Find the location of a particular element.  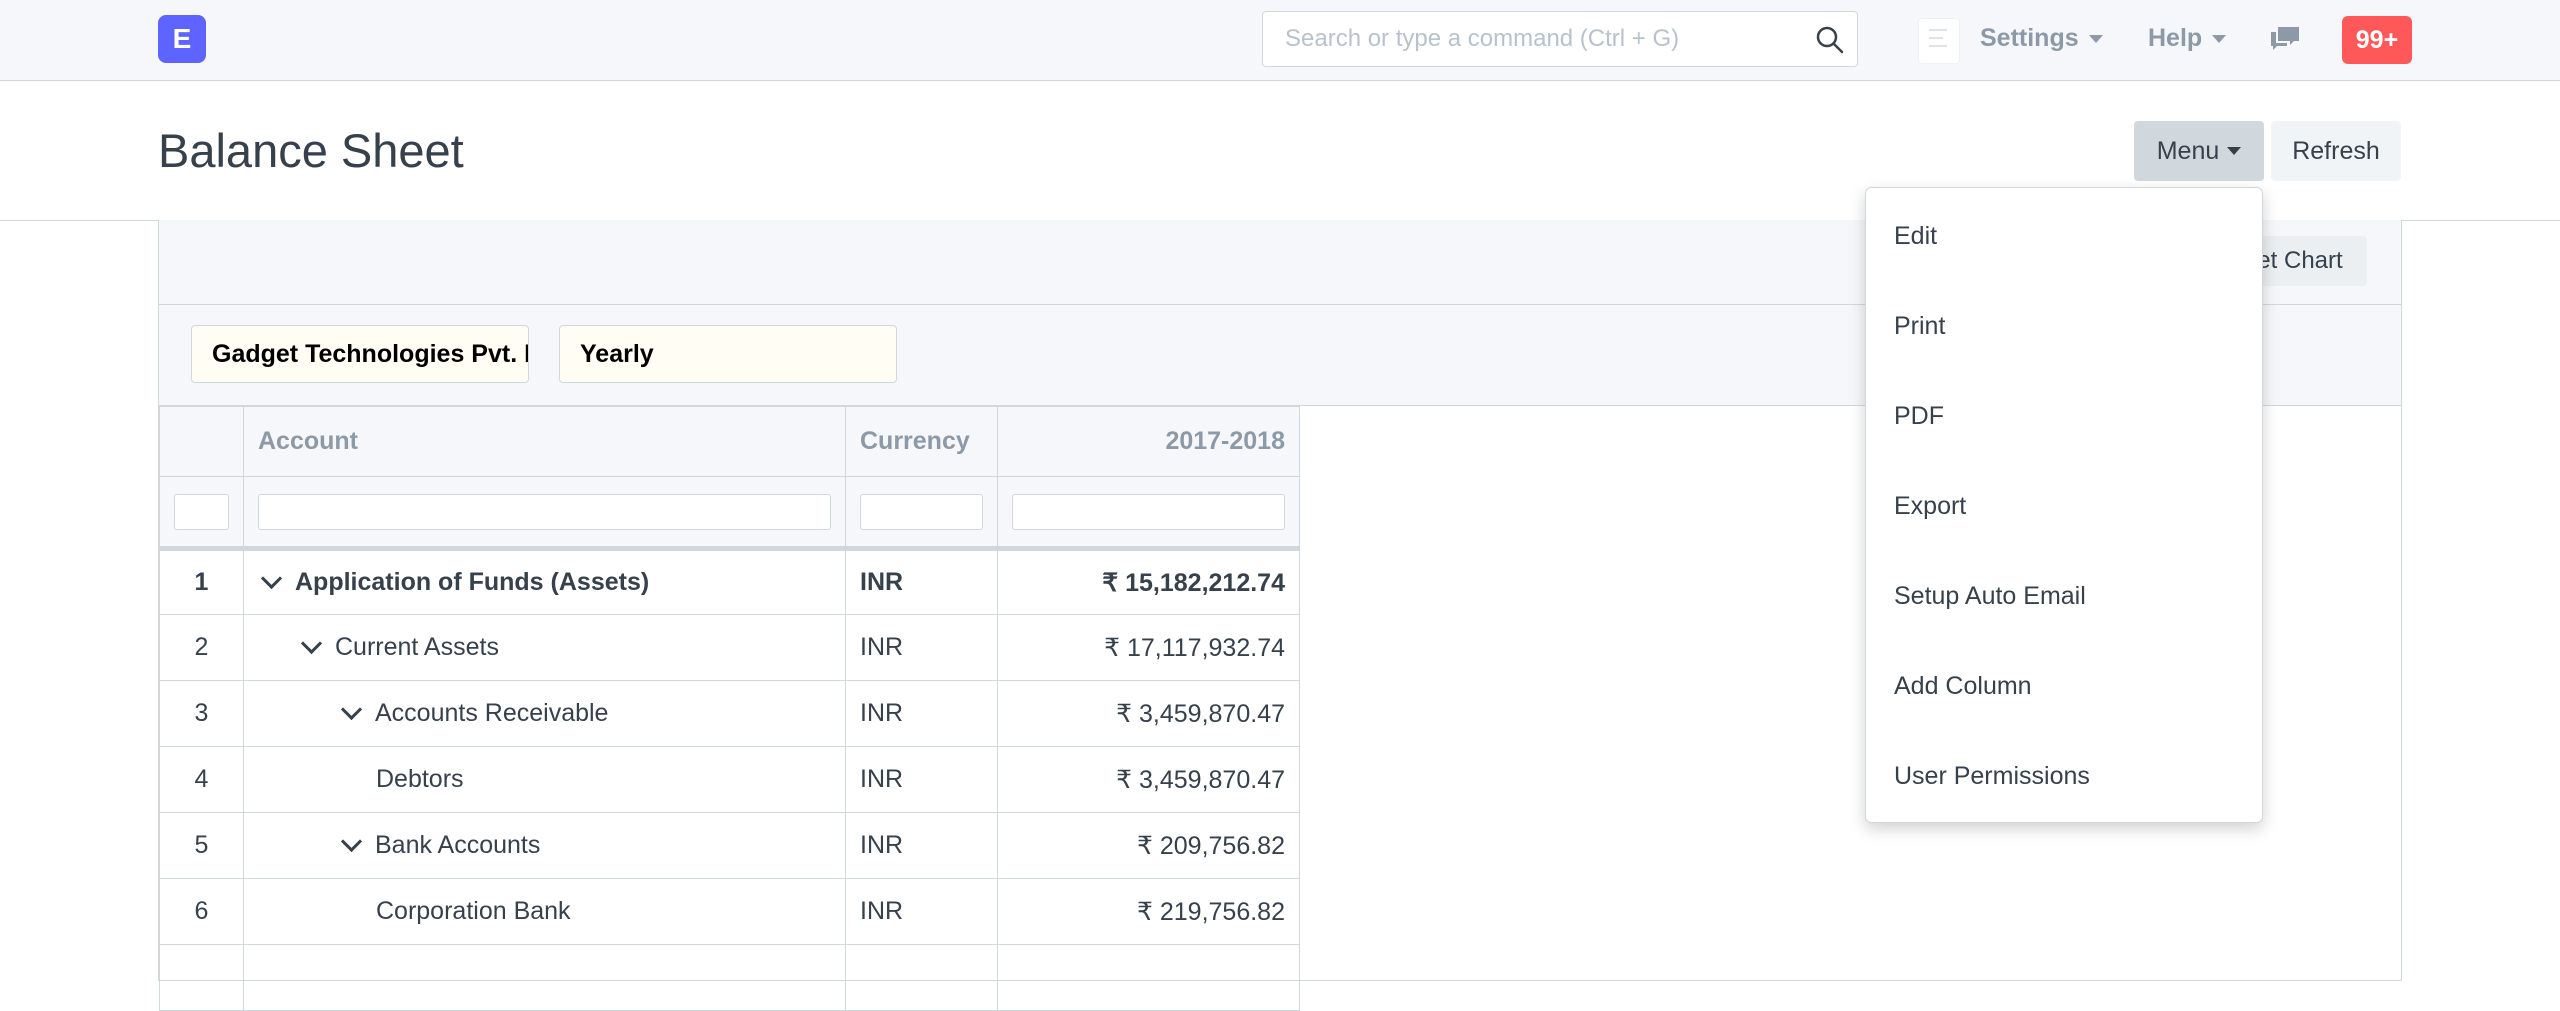

amount-cell: ₹ 15,182,212.74 is located at coordinates (1148, 581).